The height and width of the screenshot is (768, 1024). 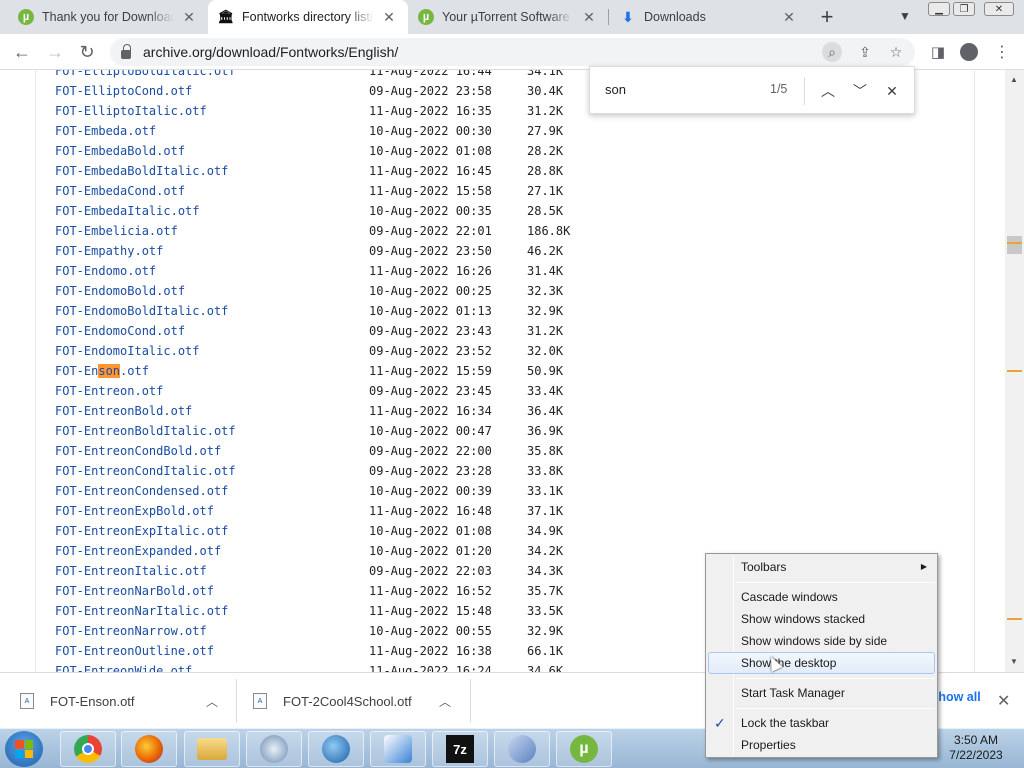 What do you see at coordinates (308, 17) in the screenshot?
I see `tab-fontworks: 🏛 Fontworks directory listing ✕` at bounding box center [308, 17].